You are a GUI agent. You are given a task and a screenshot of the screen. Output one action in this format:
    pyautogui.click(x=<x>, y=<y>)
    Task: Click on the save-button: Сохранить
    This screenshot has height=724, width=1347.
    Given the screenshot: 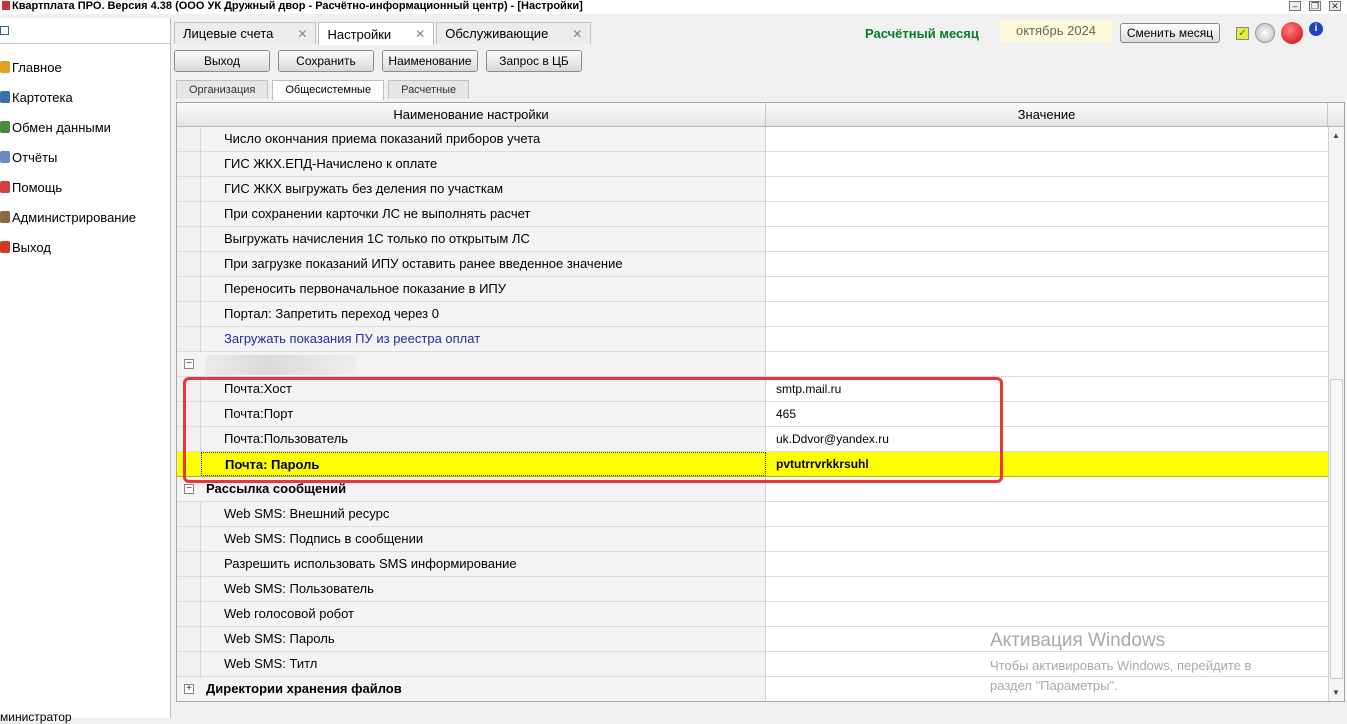 What is the action you would take?
    pyautogui.click(x=326, y=61)
    